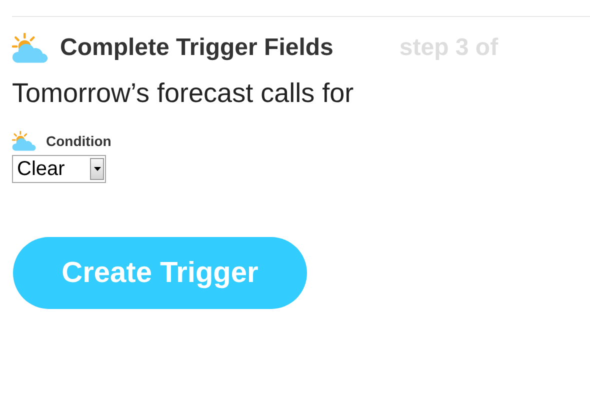 This screenshot has width=590, height=409. What do you see at coordinates (79, 141) in the screenshot?
I see `field-label: Condition` at bounding box center [79, 141].